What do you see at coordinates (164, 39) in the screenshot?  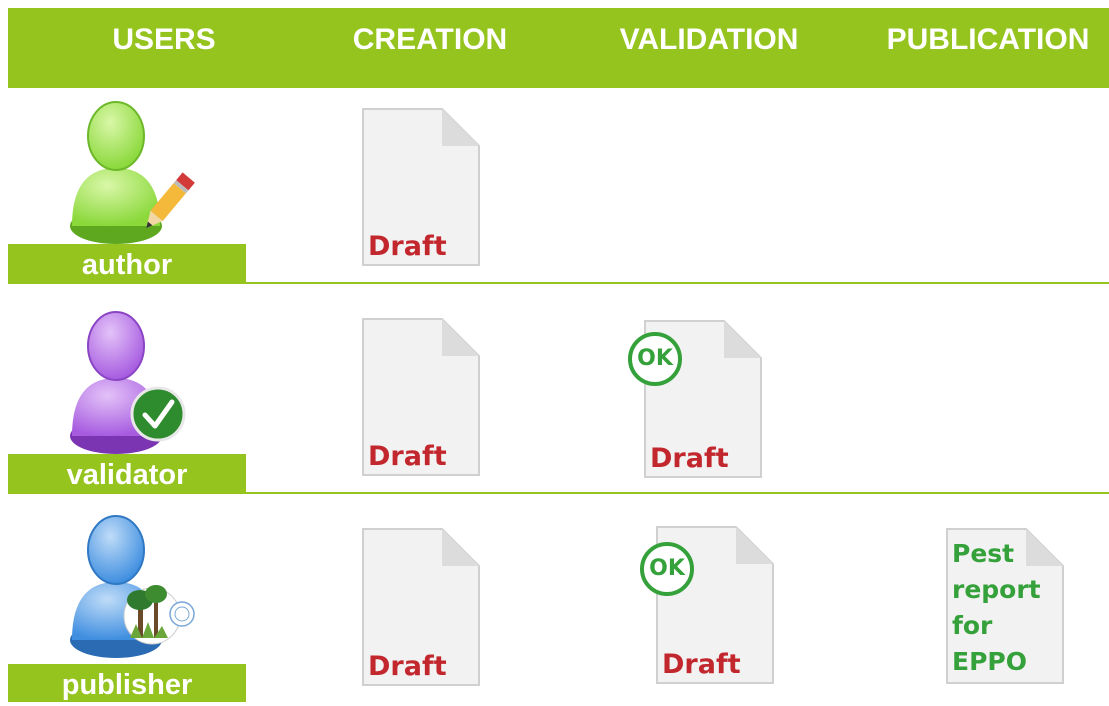 I see `header-users: USERS` at bounding box center [164, 39].